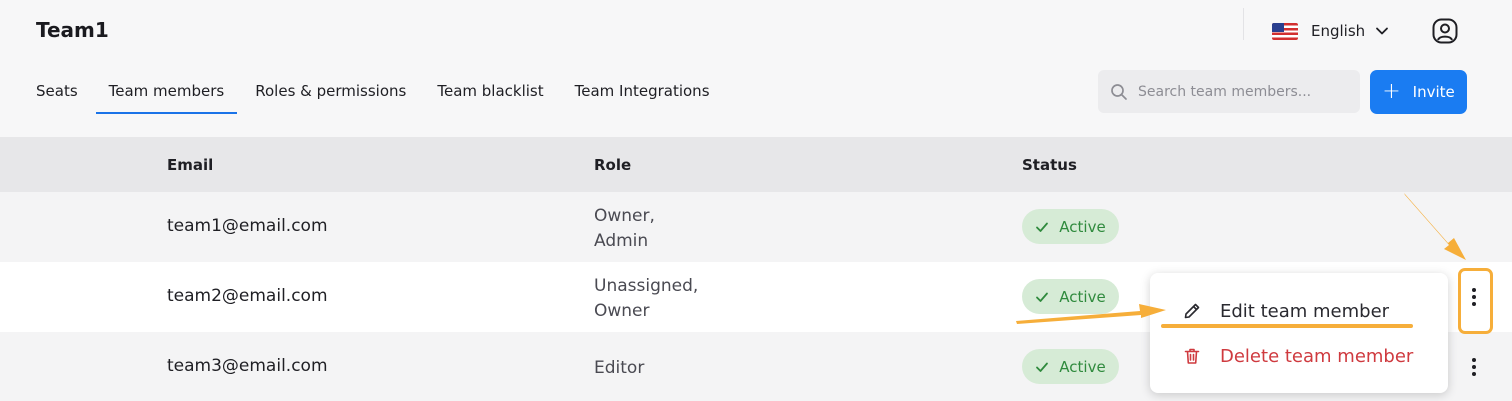 The image size is (1512, 401). Describe the element at coordinates (621, 241) in the screenshot. I see `role-line: Admin` at that location.